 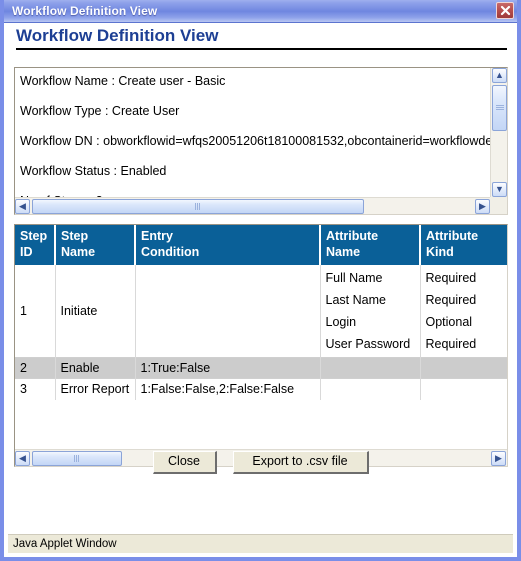 I want to click on cell-step-id: 3, so click(x=35, y=389).